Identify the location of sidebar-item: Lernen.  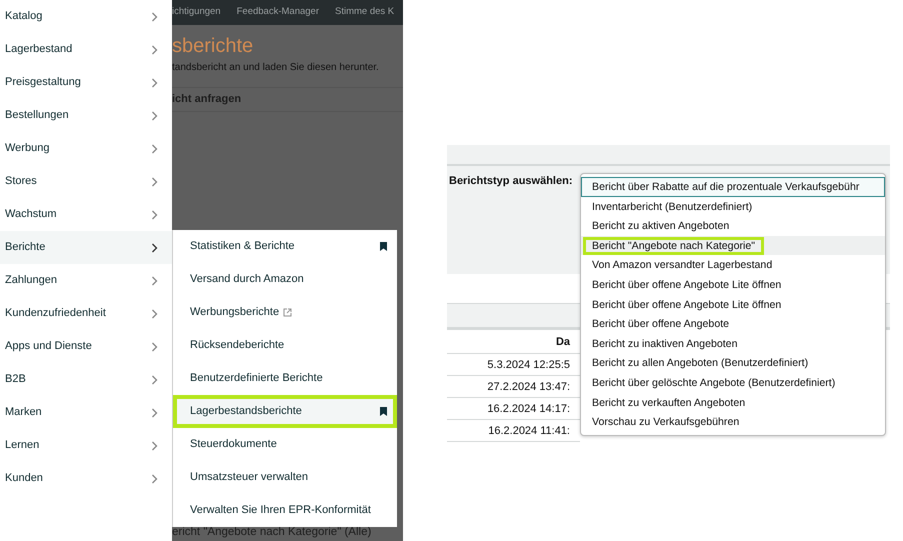
(86, 445).